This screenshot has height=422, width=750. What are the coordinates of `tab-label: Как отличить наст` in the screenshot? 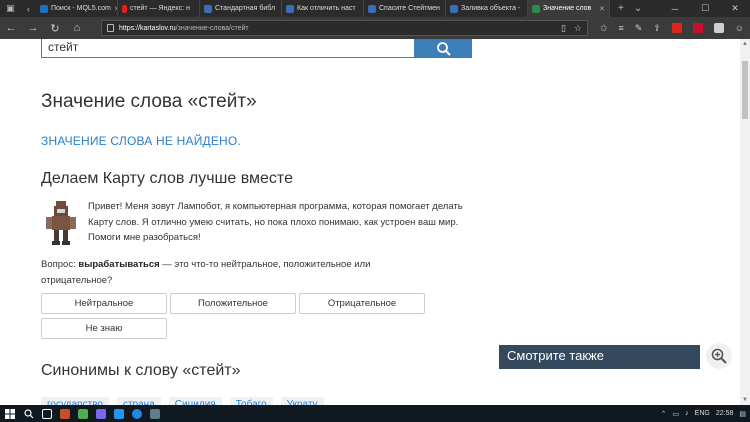 It's located at (326, 8).